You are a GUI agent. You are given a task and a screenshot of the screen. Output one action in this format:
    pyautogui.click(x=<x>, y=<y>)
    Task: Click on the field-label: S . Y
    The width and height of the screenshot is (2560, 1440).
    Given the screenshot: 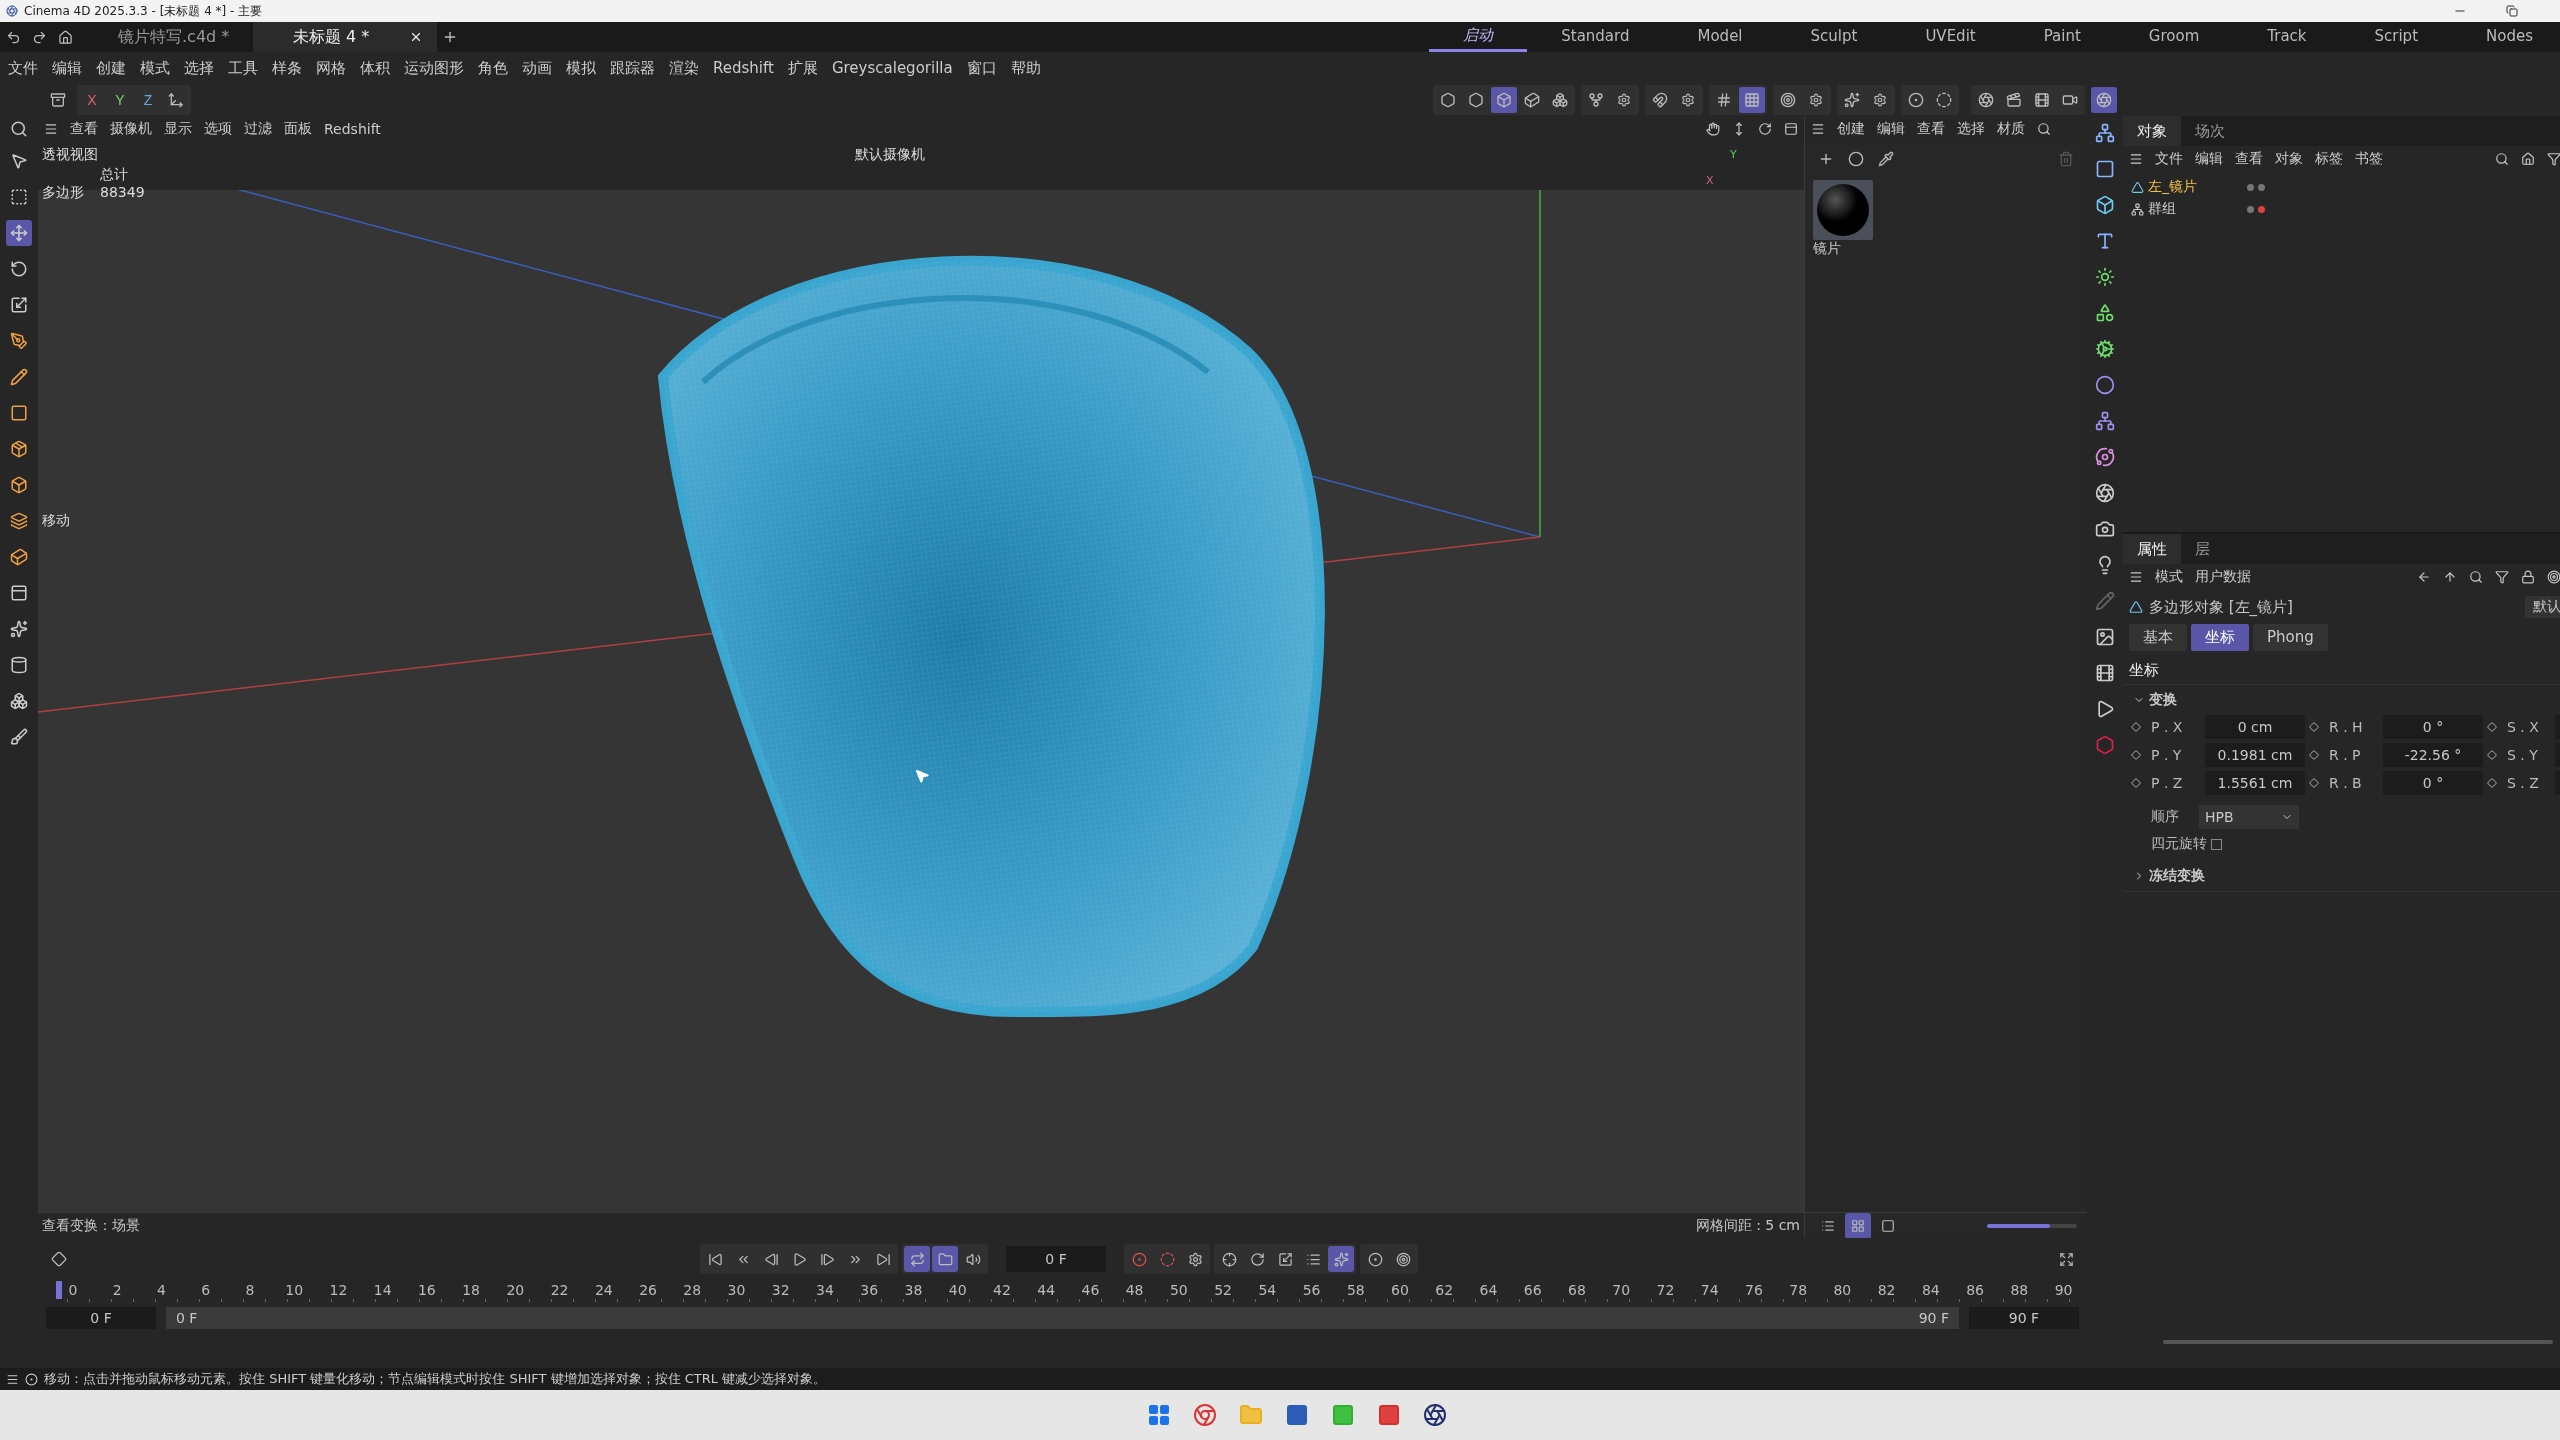 What is the action you would take?
    pyautogui.click(x=2523, y=755)
    